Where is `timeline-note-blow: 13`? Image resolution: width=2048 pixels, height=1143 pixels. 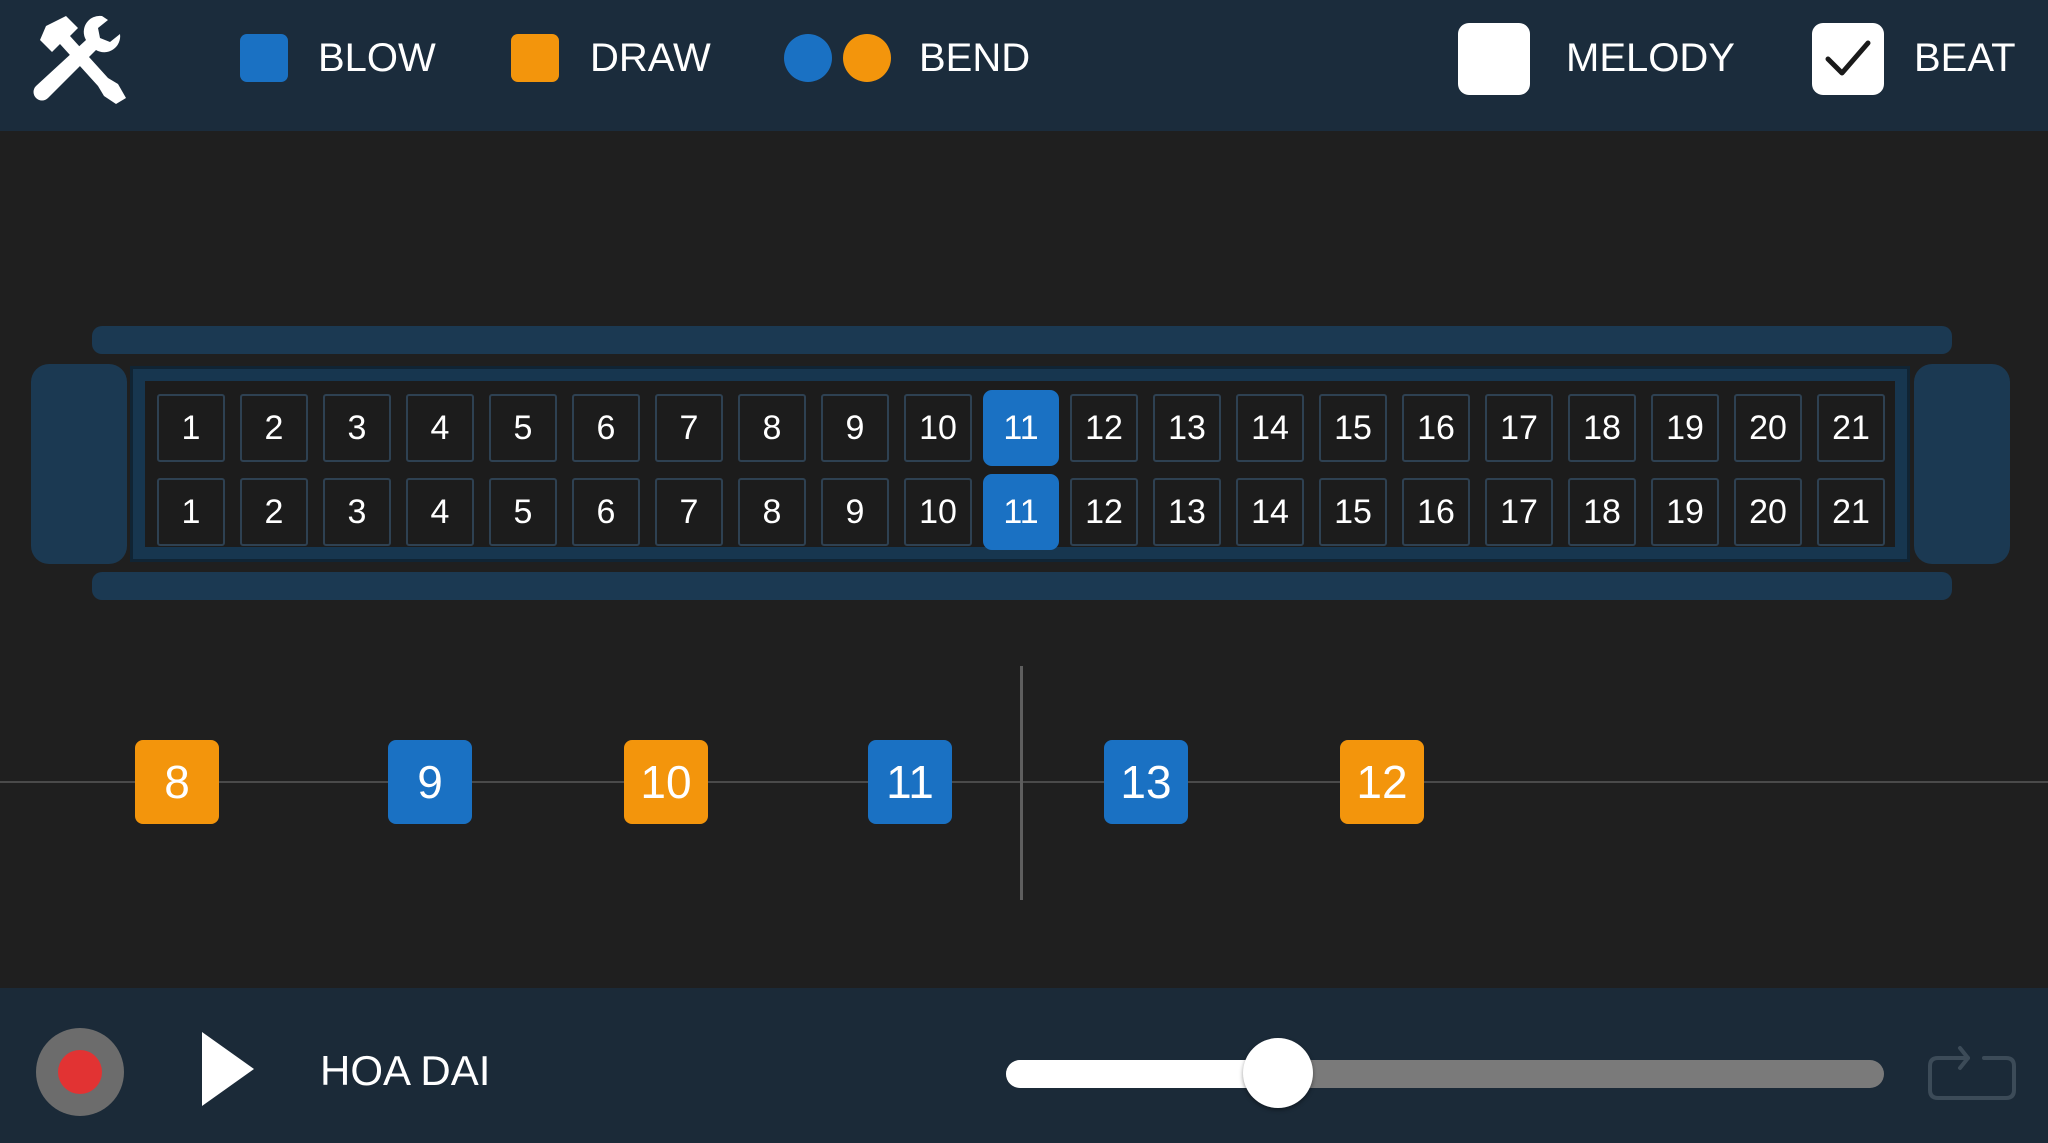 timeline-note-blow: 13 is located at coordinates (1146, 782).